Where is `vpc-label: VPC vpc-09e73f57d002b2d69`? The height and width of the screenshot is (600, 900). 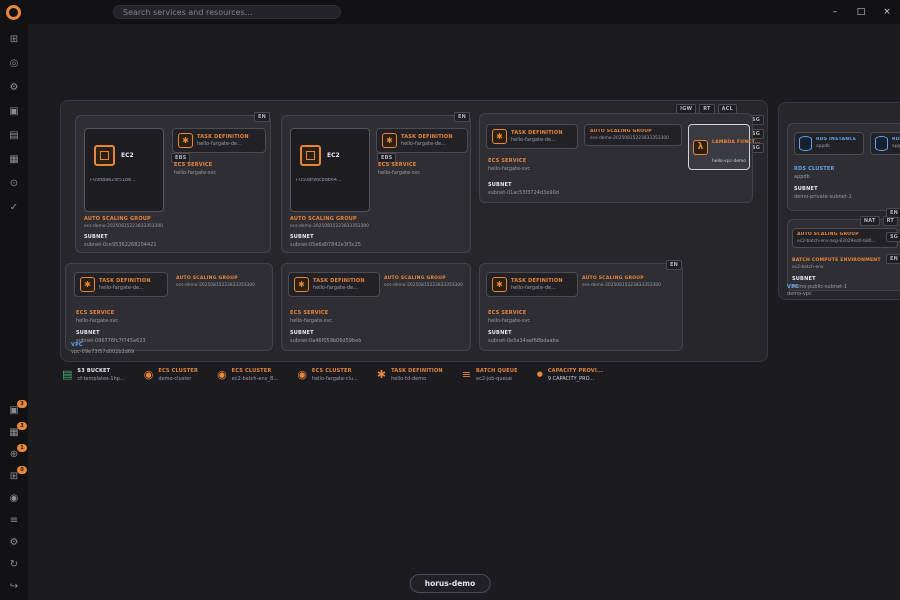 vpc-label: VPC vpc-09e73f57d002b2d69 is located at coordinates (102, 349).